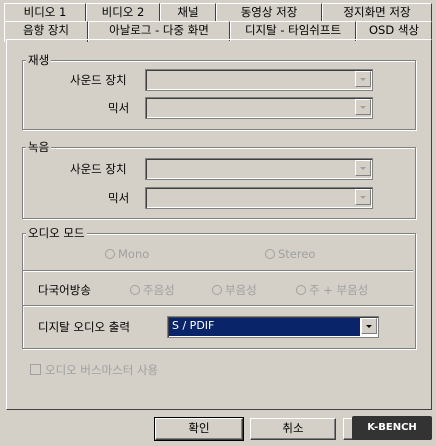  Describe the element at coordinates (241, 290) in the screenshot. I see `sub-audio-label: 부음성` at that location.